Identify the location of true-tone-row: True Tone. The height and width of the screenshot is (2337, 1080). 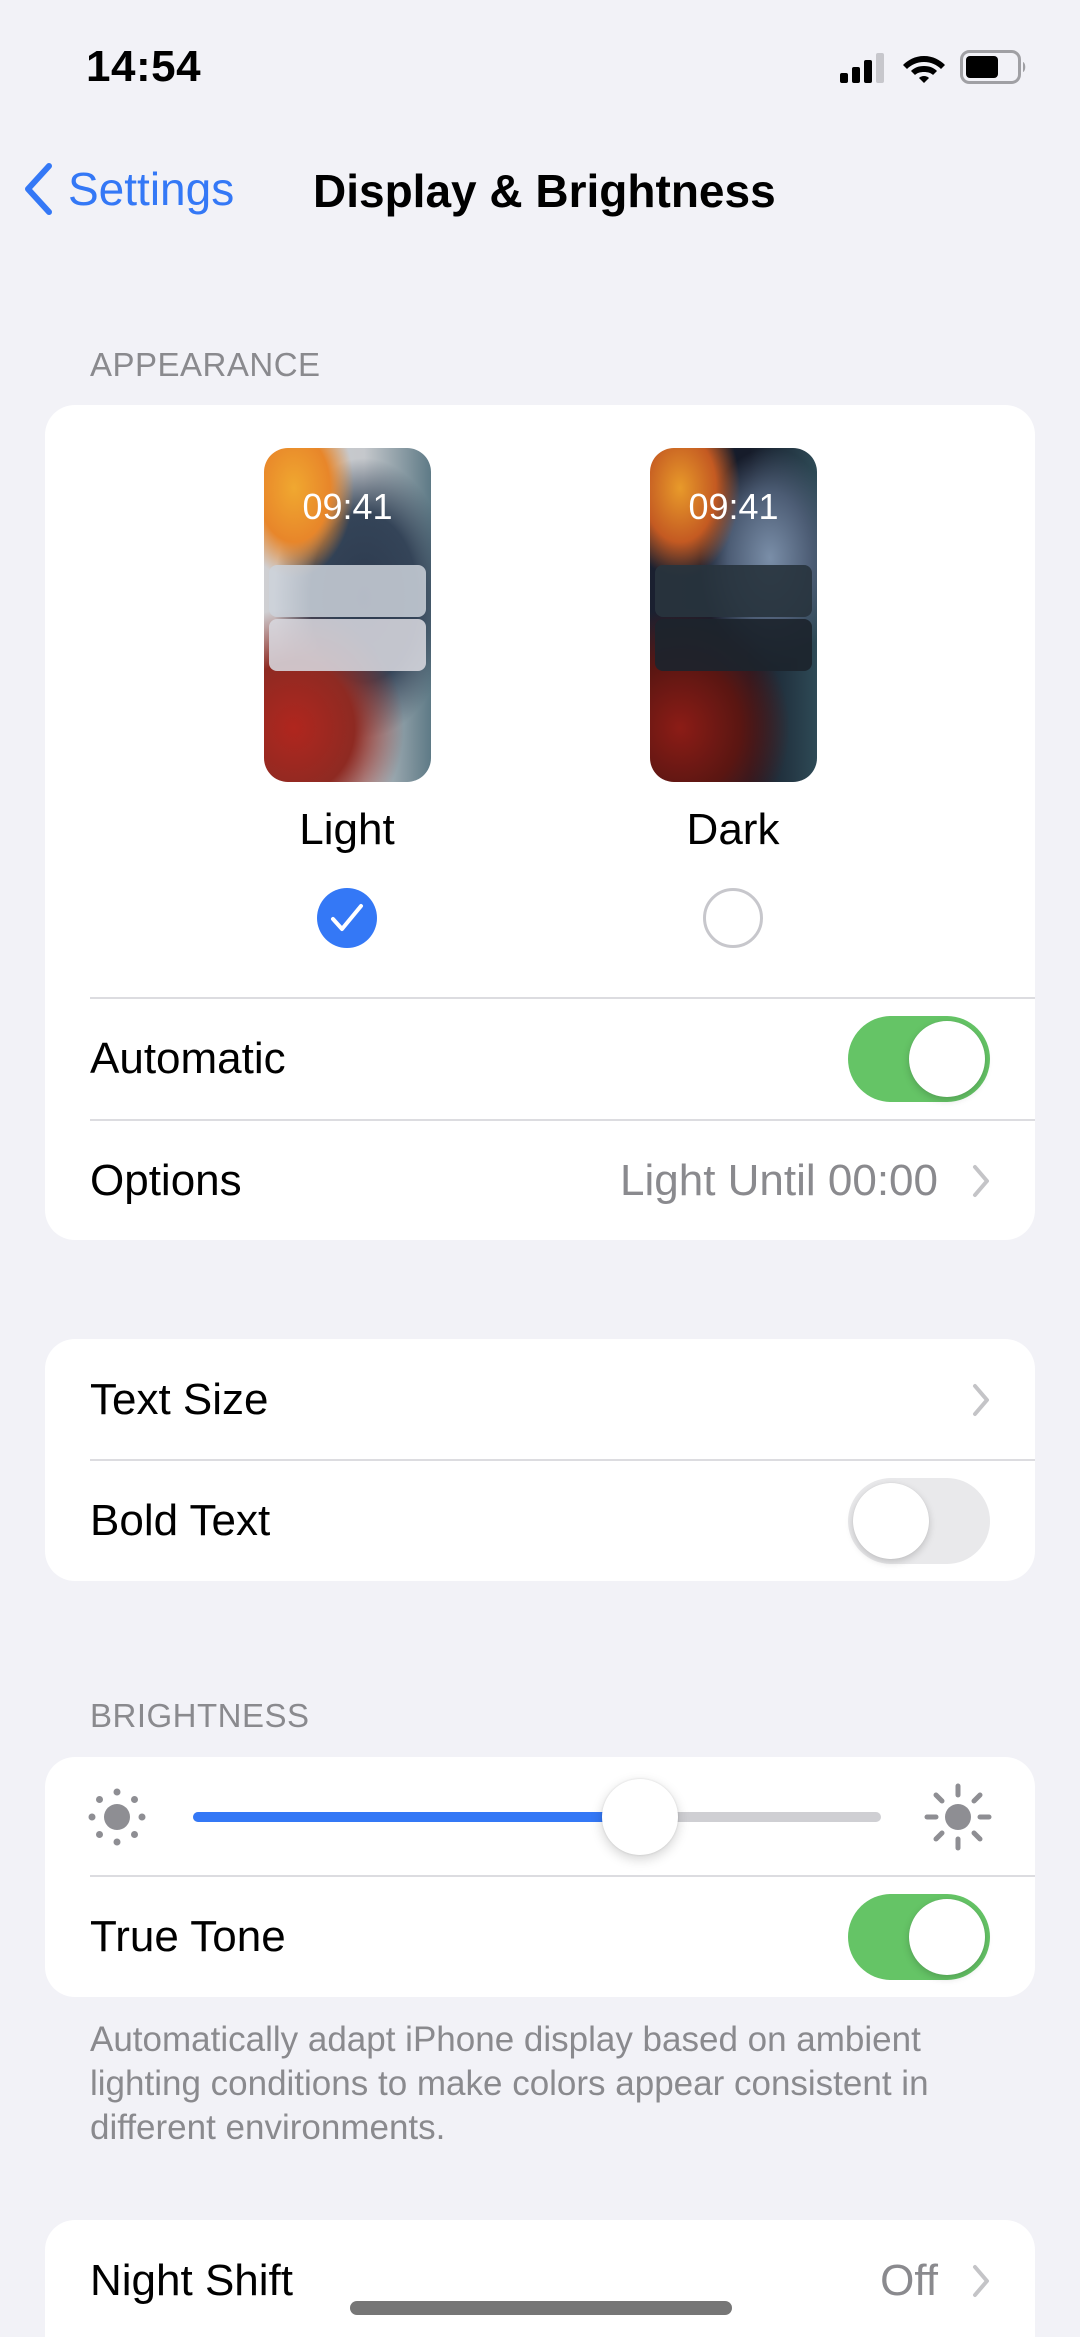
(540, 1937).